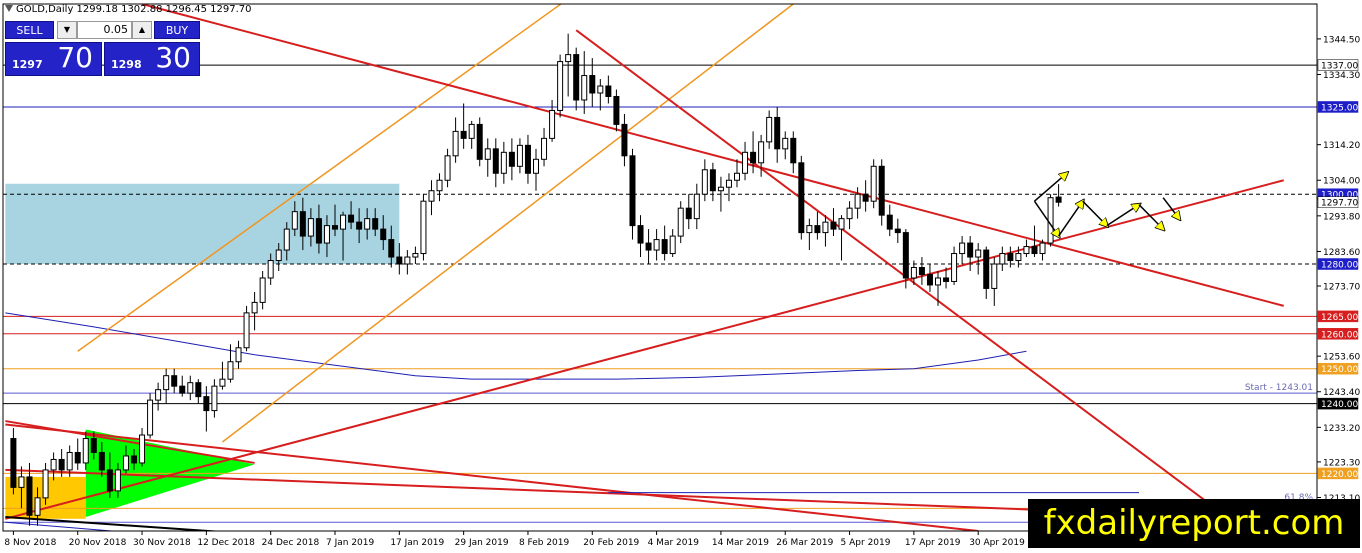 The height and width of the screenshot is (553, 1362). Describe the element at coordinates (611, 543) in the screenshot. I see `x-tick-label: 20 Feb 2019` at that location.